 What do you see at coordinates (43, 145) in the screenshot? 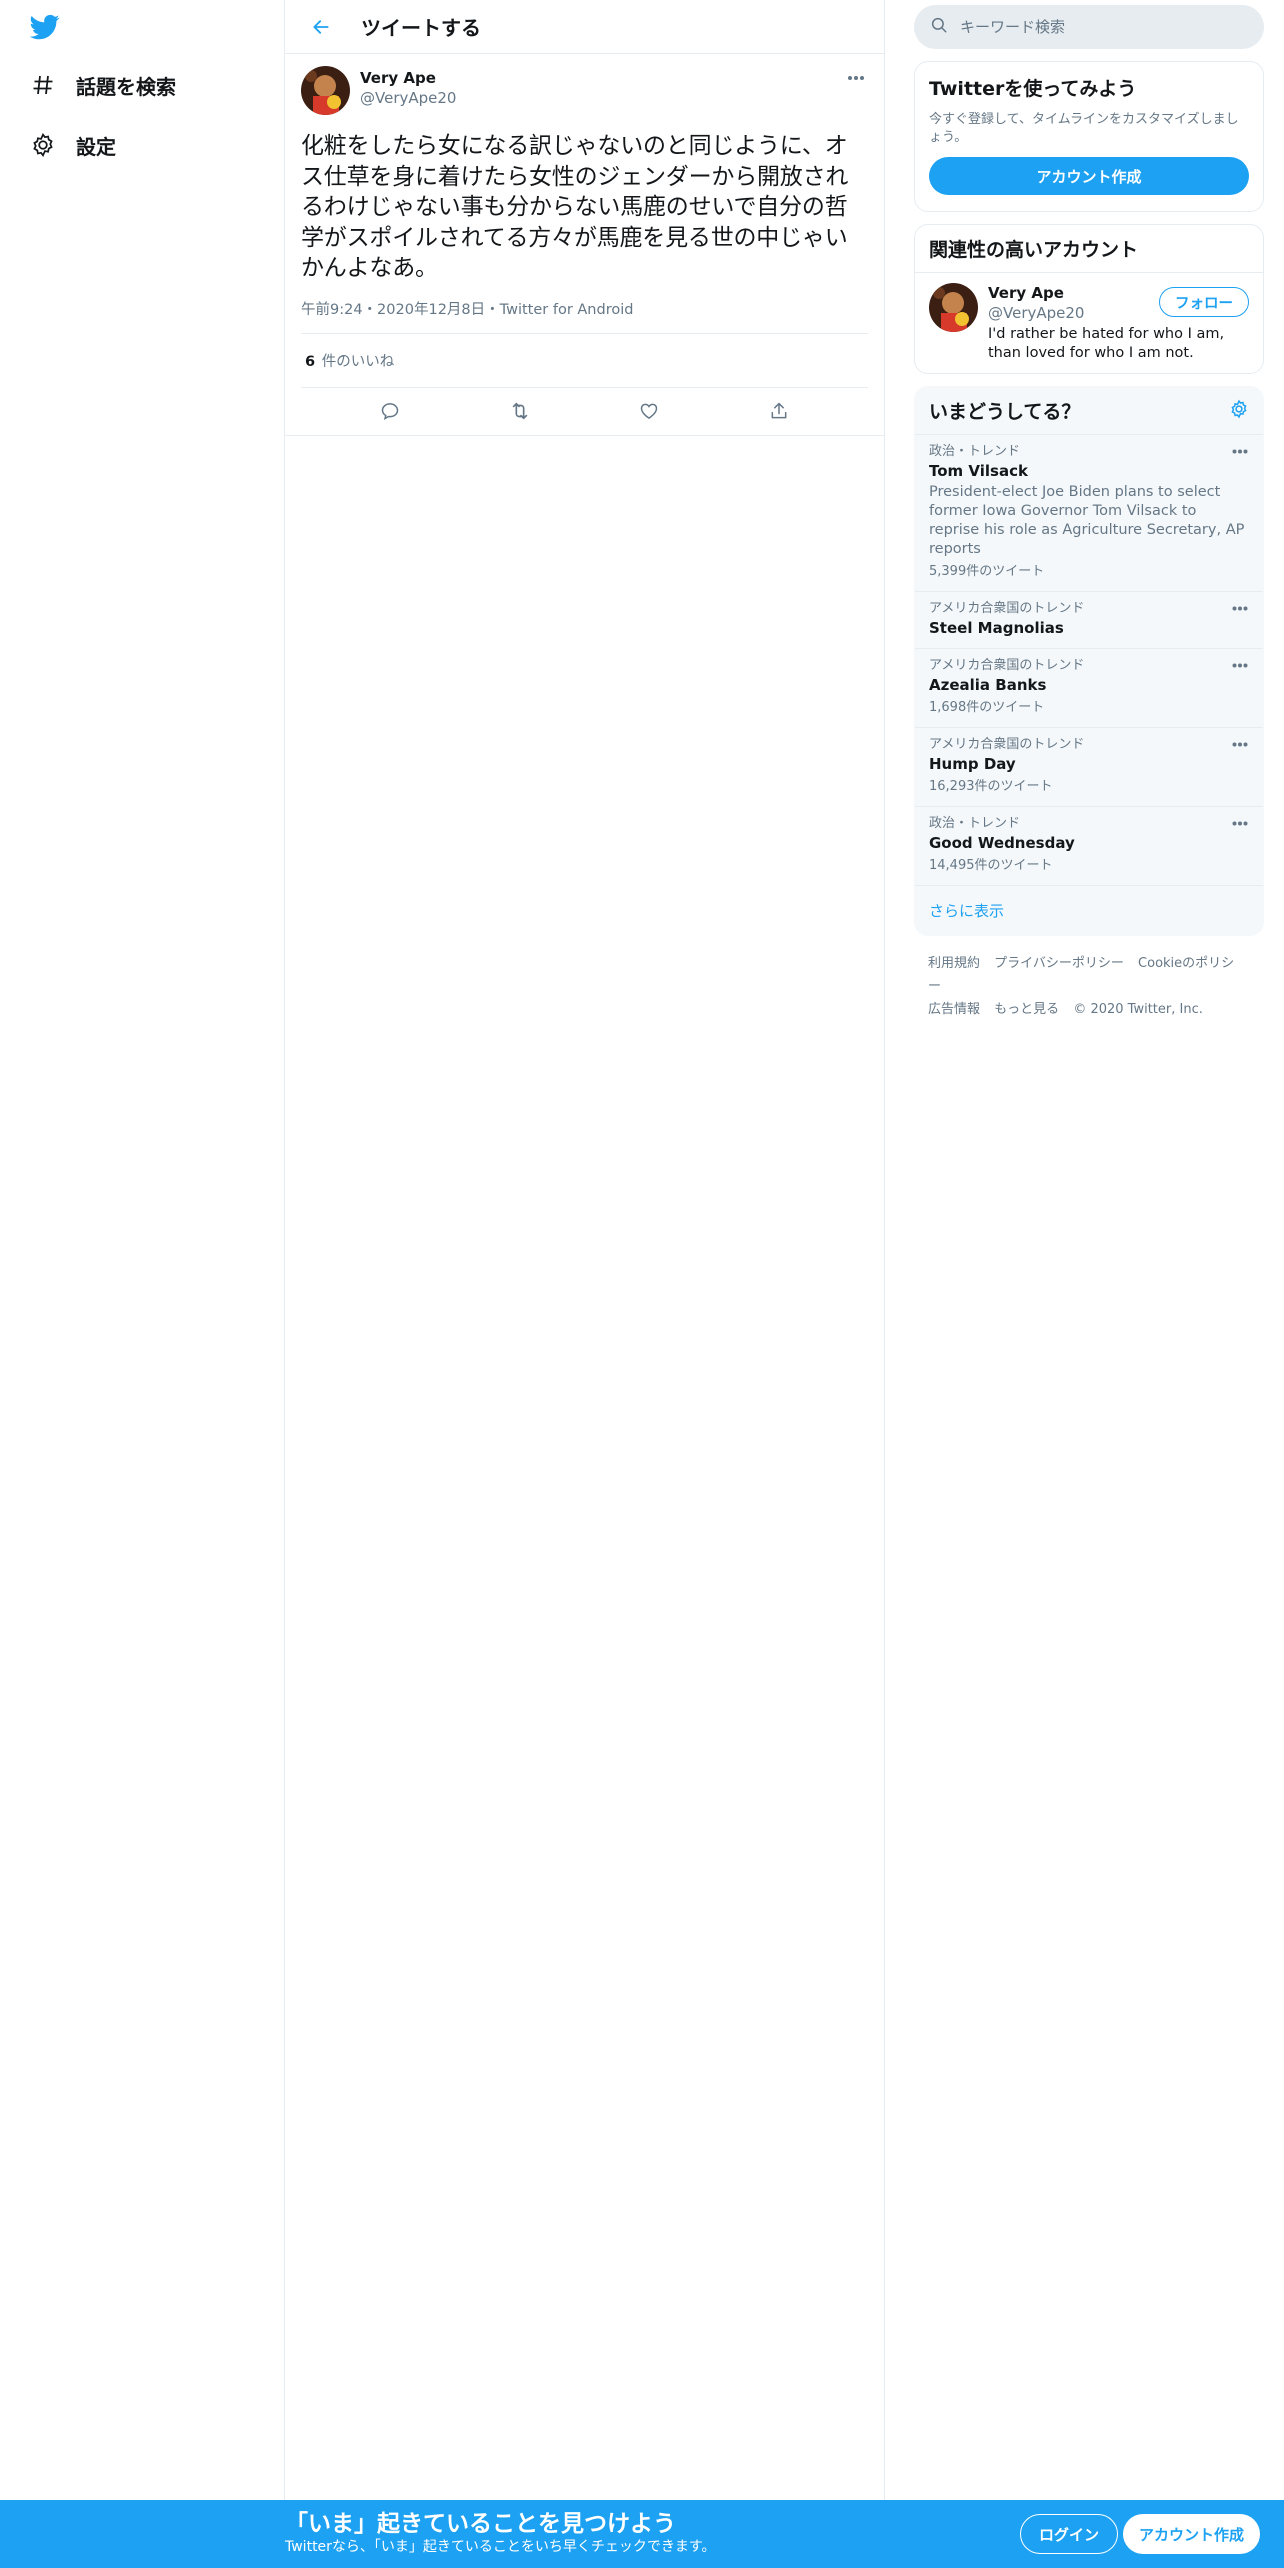
I see `gear-icon` at bounding box center [43, 145].